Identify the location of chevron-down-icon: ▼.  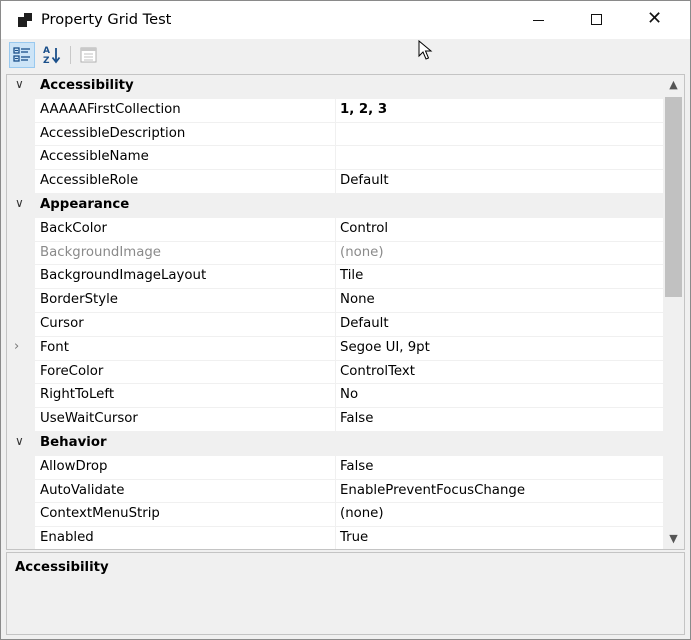
(673, 538).